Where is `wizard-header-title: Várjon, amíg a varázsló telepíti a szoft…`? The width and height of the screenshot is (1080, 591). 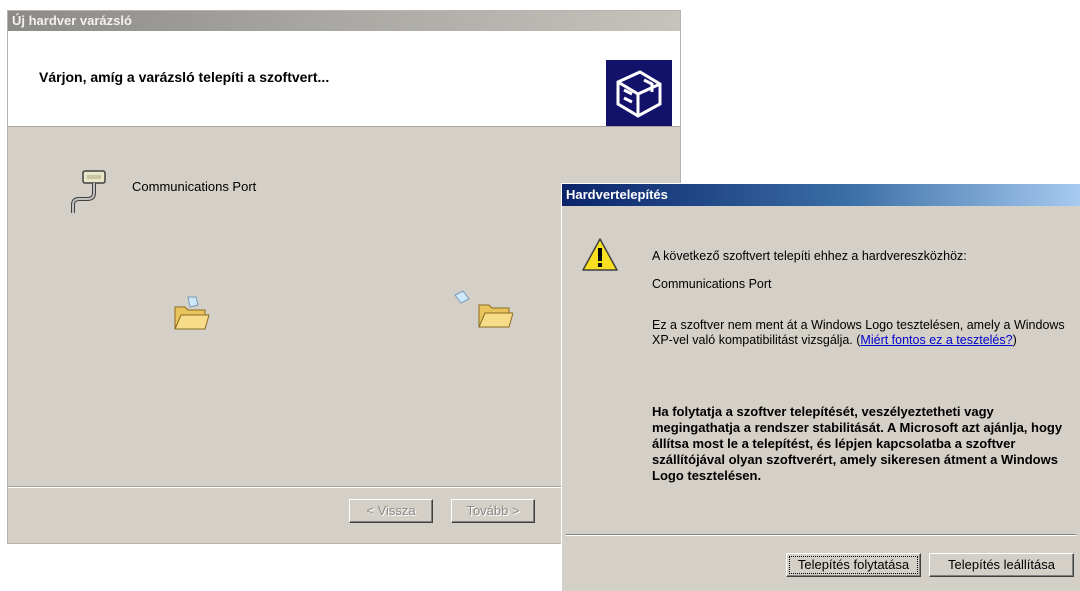
wizard-header-title: Várjon, amíg a varázsló telepíti a szoft… is located at coordinates (184, 77).